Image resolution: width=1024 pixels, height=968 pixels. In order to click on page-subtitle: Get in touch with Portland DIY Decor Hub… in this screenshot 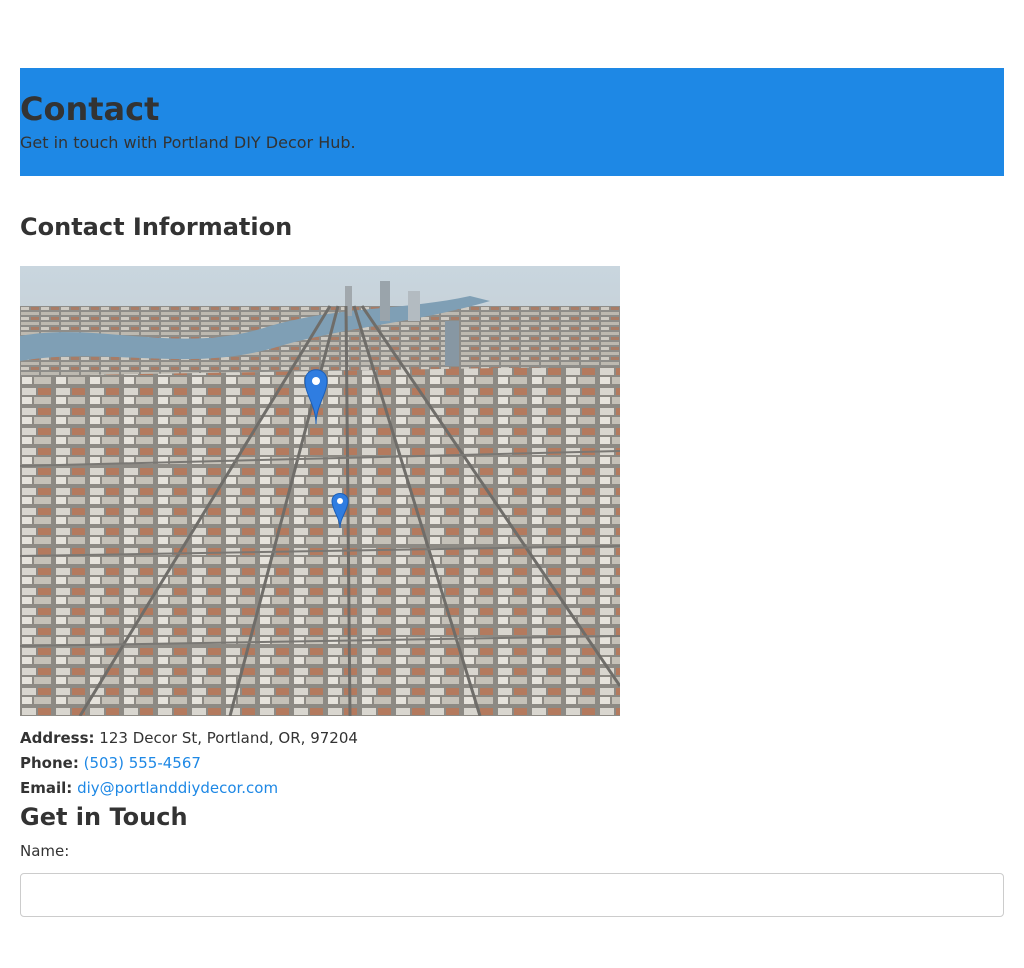, I will do `click(188, 142)`.